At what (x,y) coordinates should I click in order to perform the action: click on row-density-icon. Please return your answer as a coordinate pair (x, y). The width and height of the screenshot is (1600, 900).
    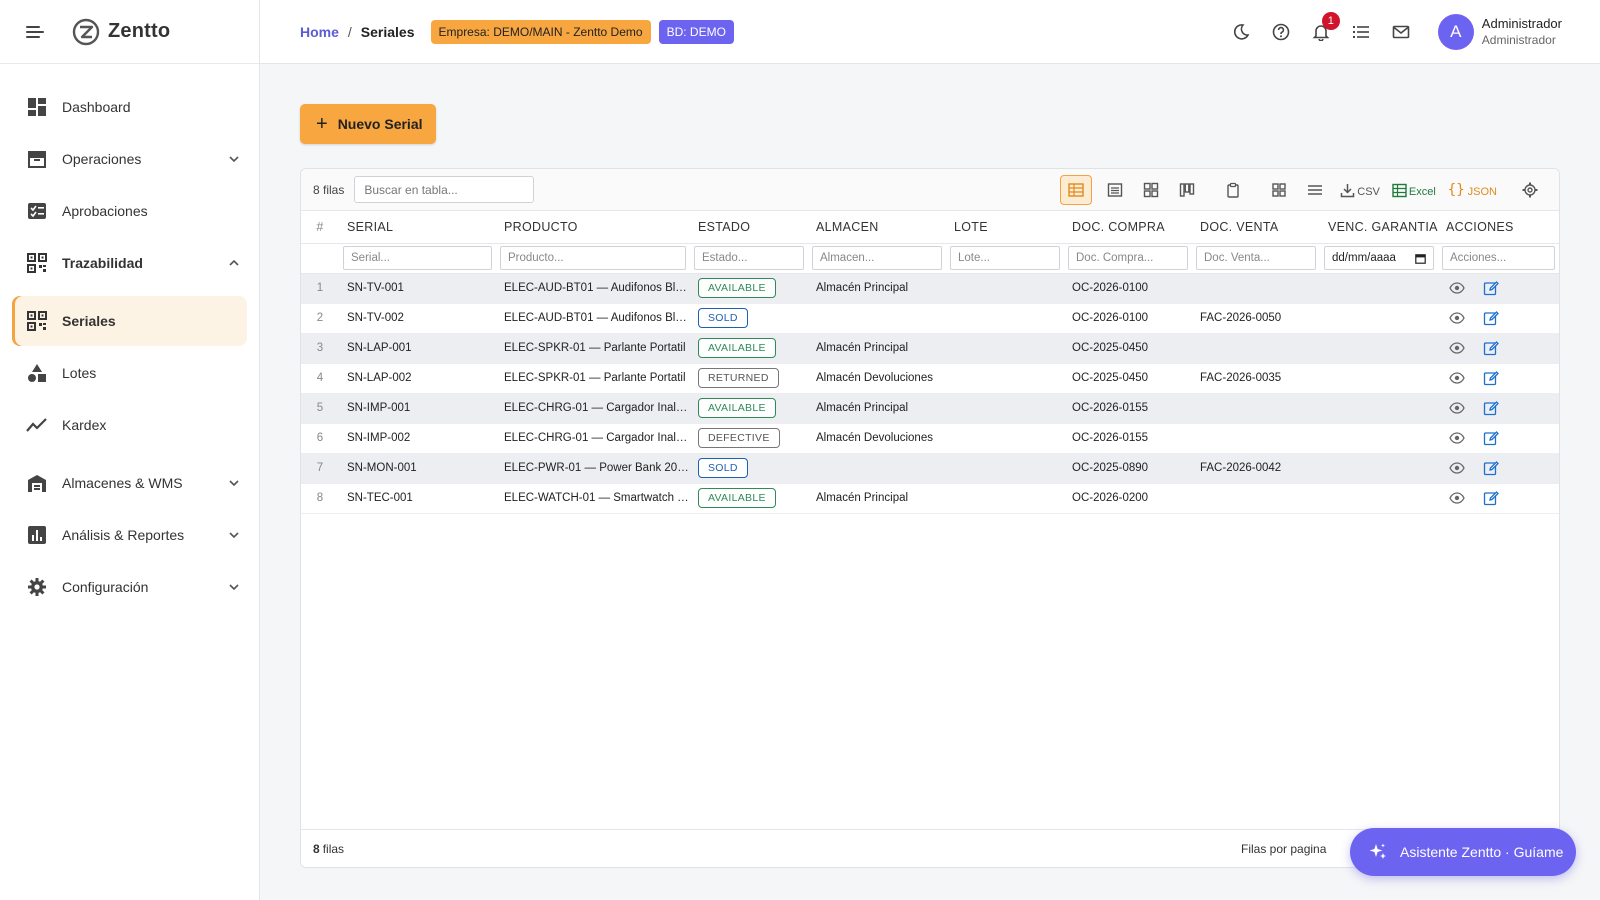
    Looking at the image, I should click on (1315, 190).